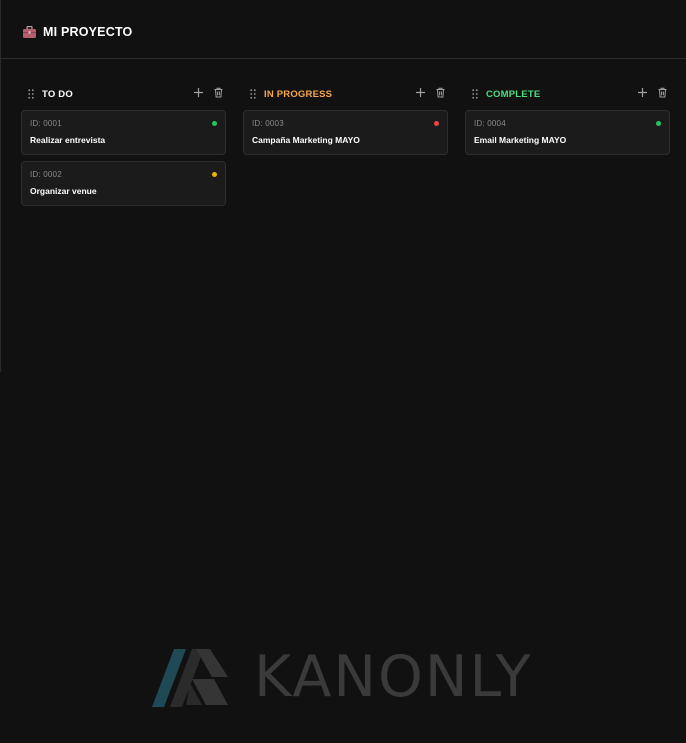 This screenshot has width=686, height=743. What do you see at coordinates (345, 132) in the screenshot?
I see `task-card: ID: 0003 Campaña Marketing MAYO` at bounding box center [345, 132].